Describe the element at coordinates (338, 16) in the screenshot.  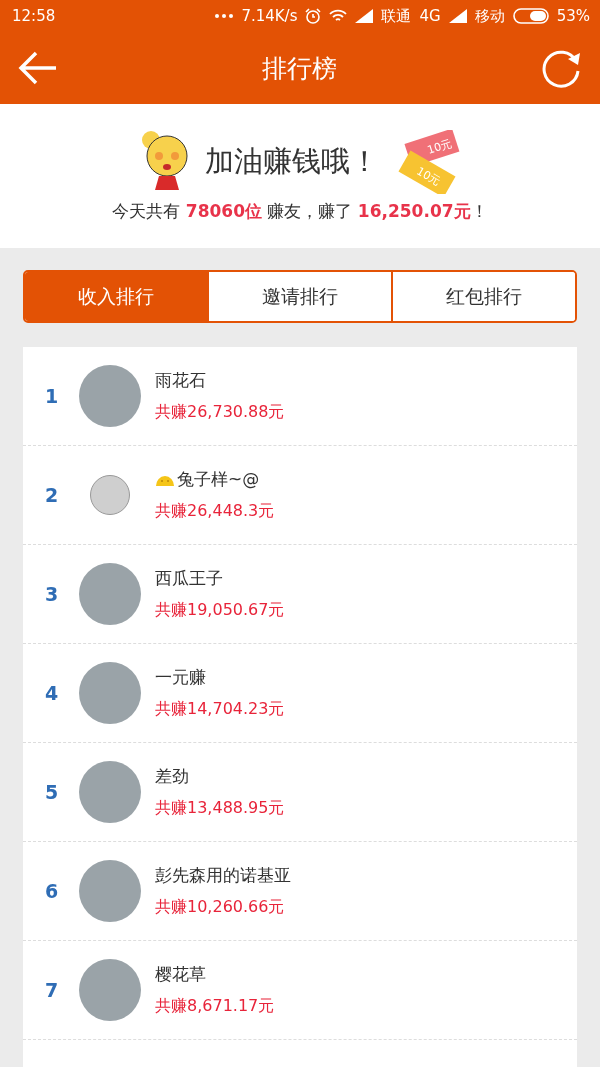
I see `wifi-icon` at that location.